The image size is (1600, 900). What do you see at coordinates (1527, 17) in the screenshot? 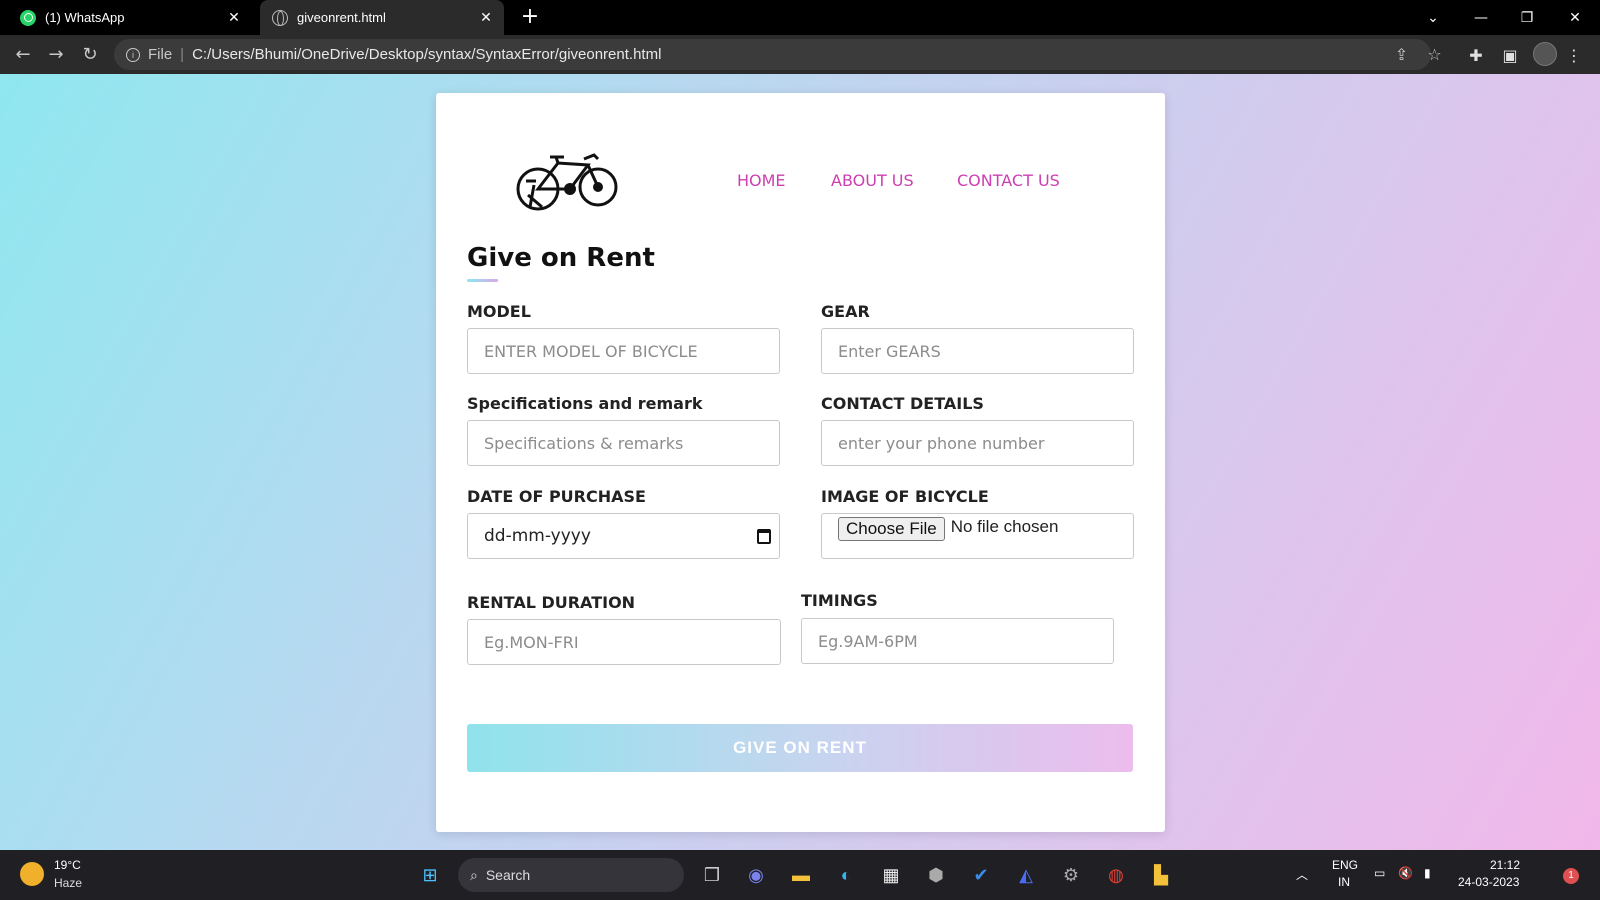
I see `restore-icon: ❐` at bounding box center [1527, 17].